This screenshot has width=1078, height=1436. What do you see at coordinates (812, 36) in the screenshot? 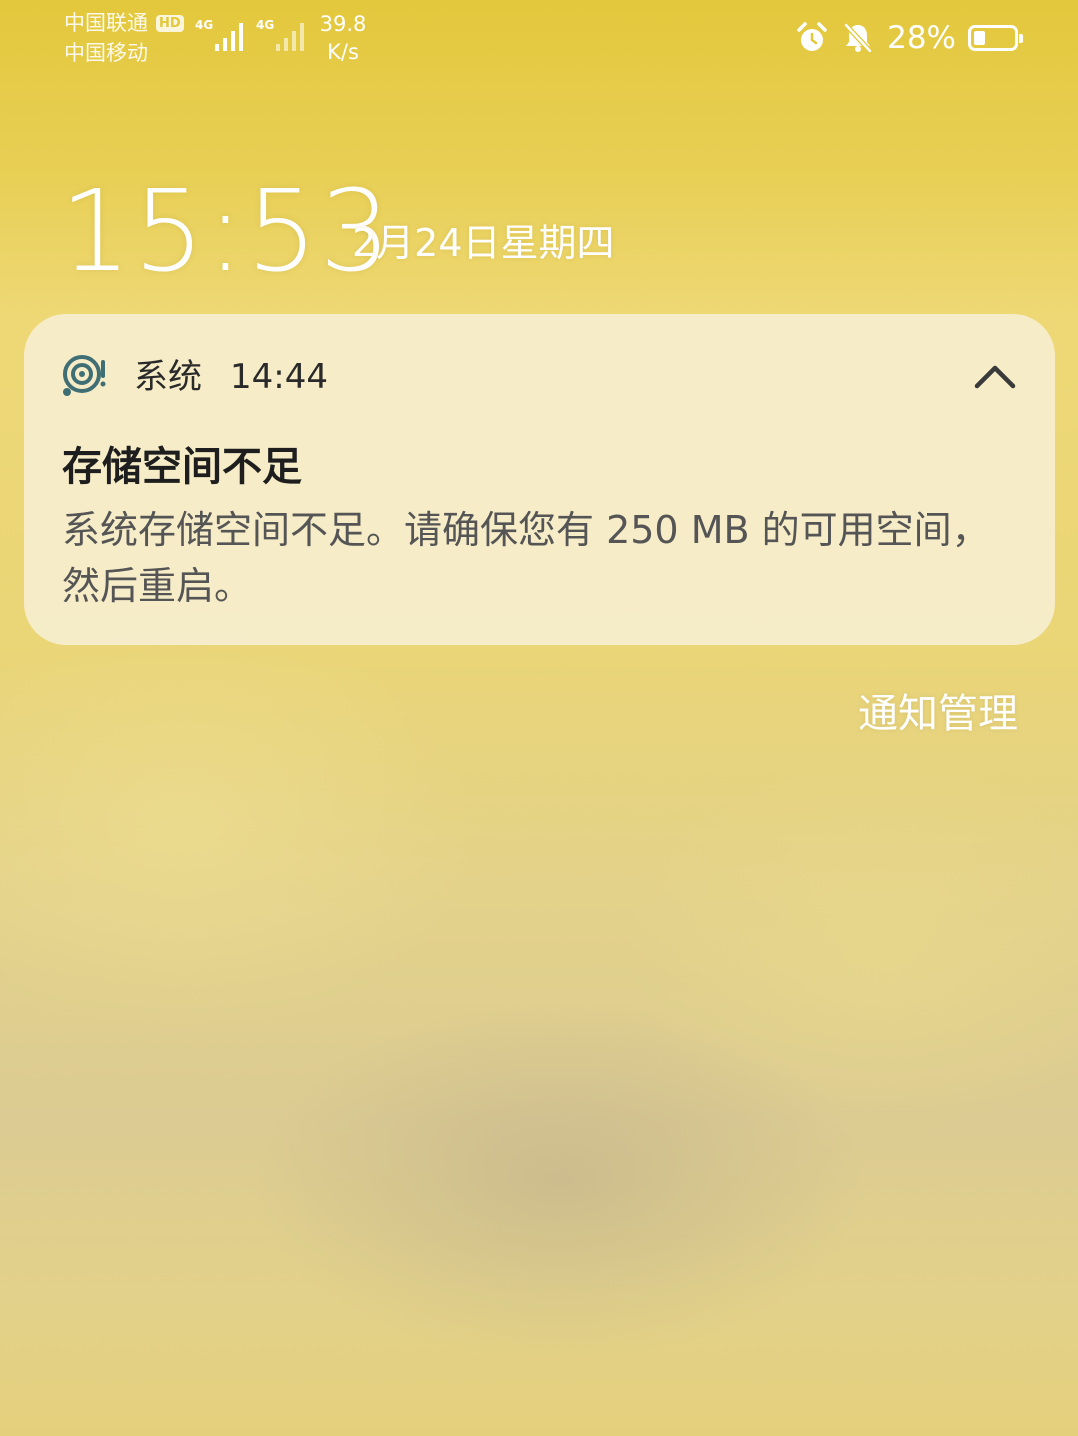
I see `alarm-icon` at bounding box center [812, 36].